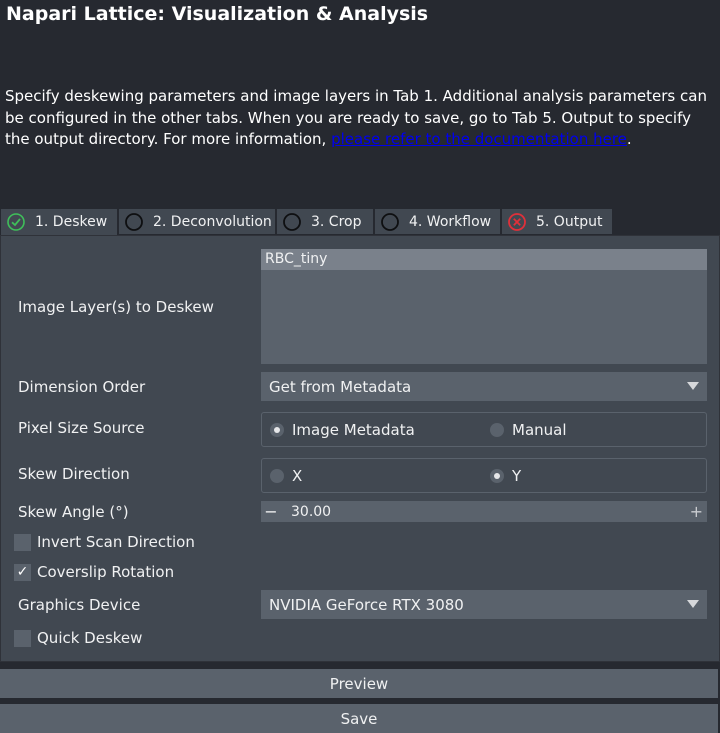 The height and width of the screenshot is (733, 720). What do you see at coordinates (517, 476) in the screenshot?
I see `radio-label: Y` at bounding box center [517, 476].